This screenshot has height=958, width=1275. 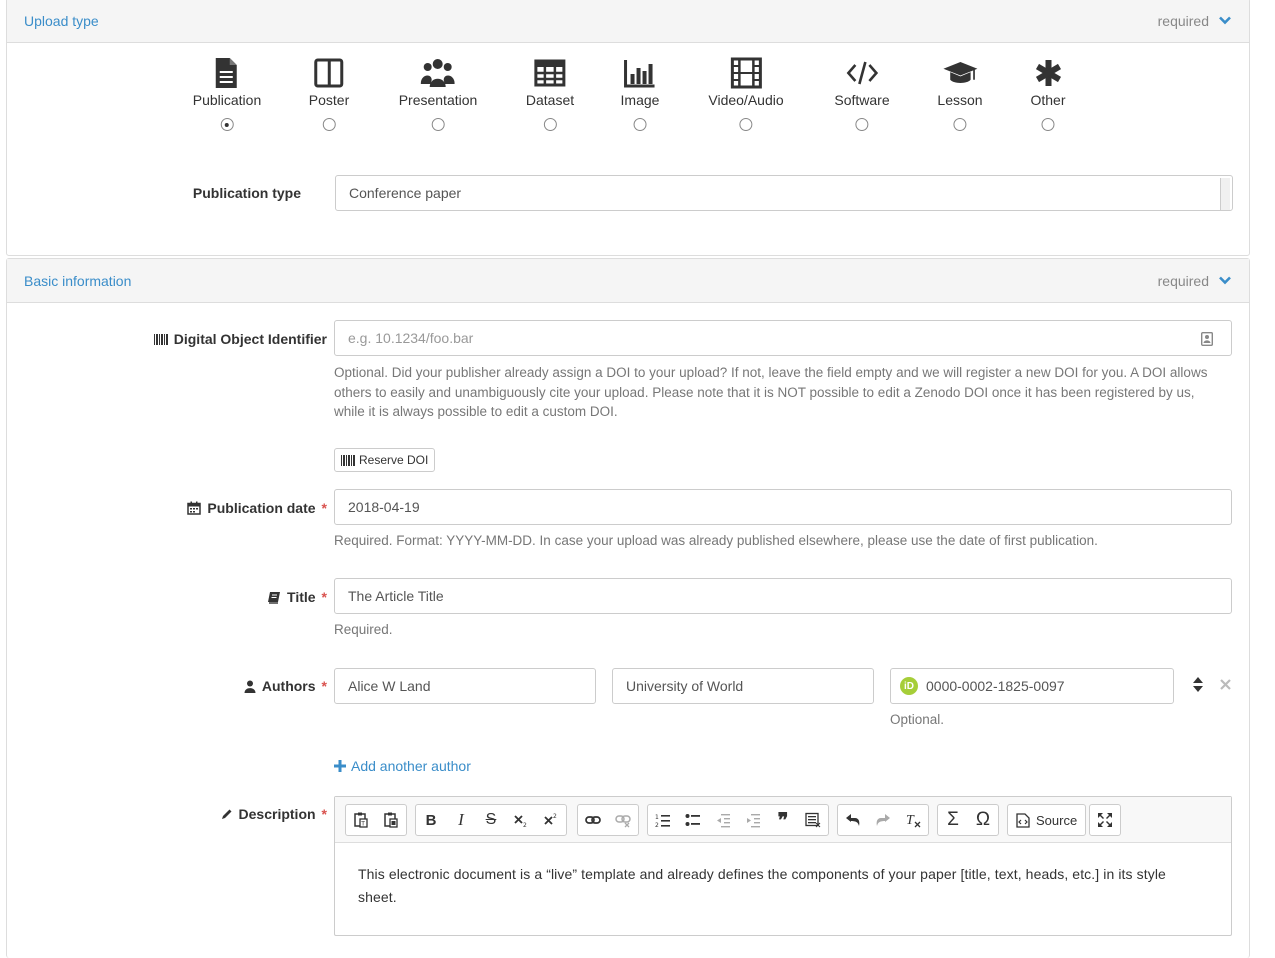 I want to click on subscript-button: 2, so click(x=521, y=820).